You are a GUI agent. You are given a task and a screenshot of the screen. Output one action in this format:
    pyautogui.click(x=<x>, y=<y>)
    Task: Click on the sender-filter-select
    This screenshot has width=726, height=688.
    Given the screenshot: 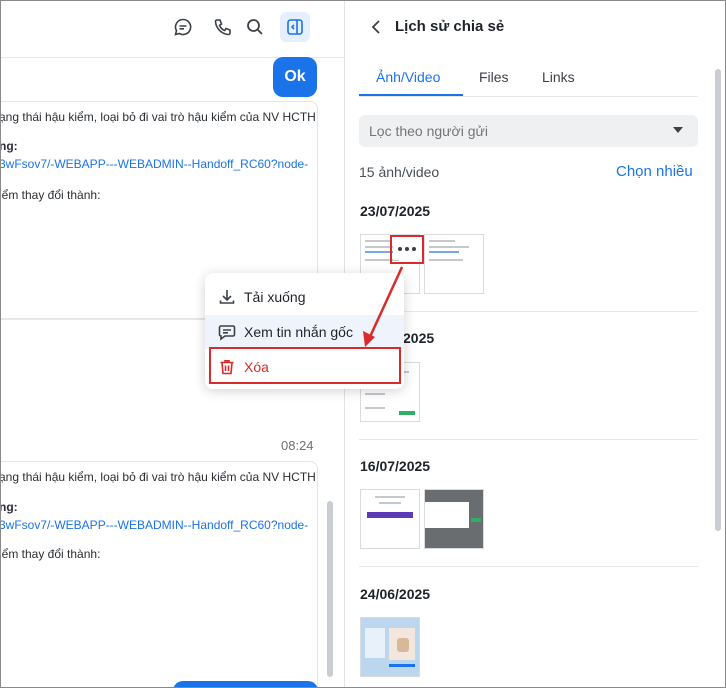 What is the action you would take?
    pyautogui.click(x=528, y=131)
    